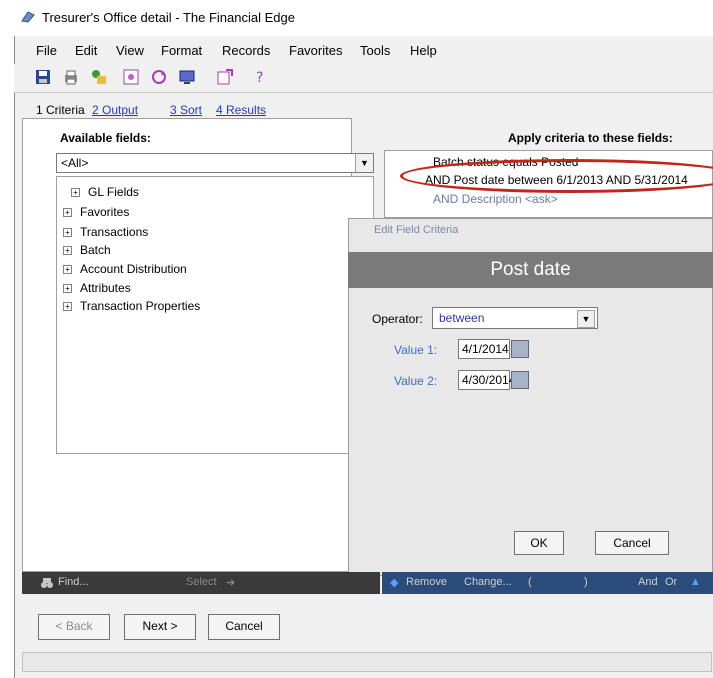  Describe the element at coordinates (201, 582) in the screenshot. I see `select-button: Select` at that location.